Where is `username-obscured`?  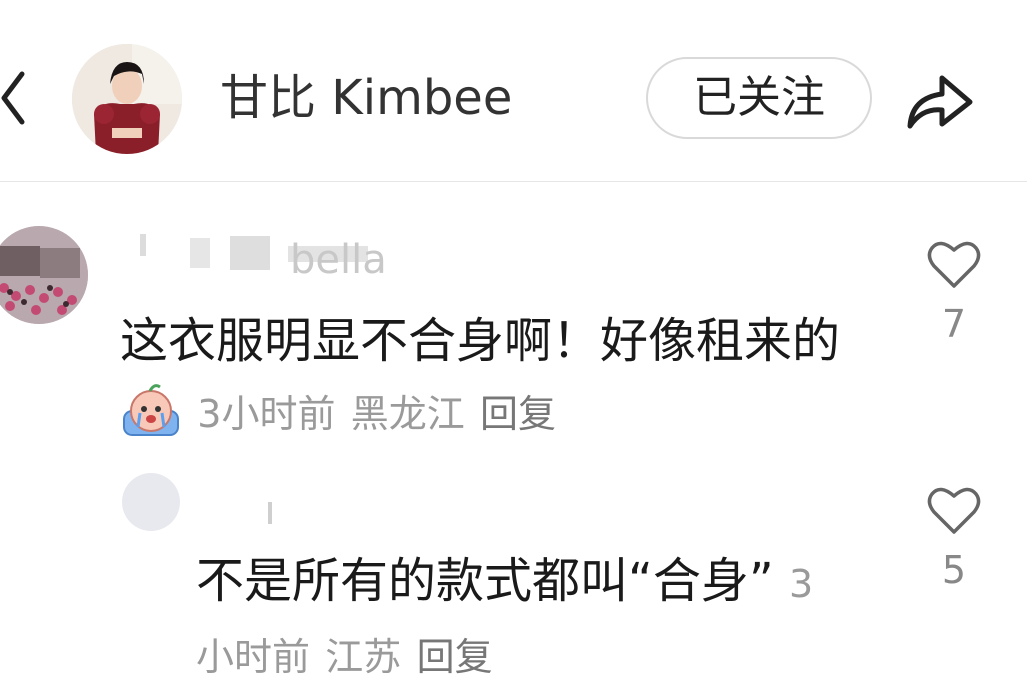 username-obscured is located at coordinates (270, 513).